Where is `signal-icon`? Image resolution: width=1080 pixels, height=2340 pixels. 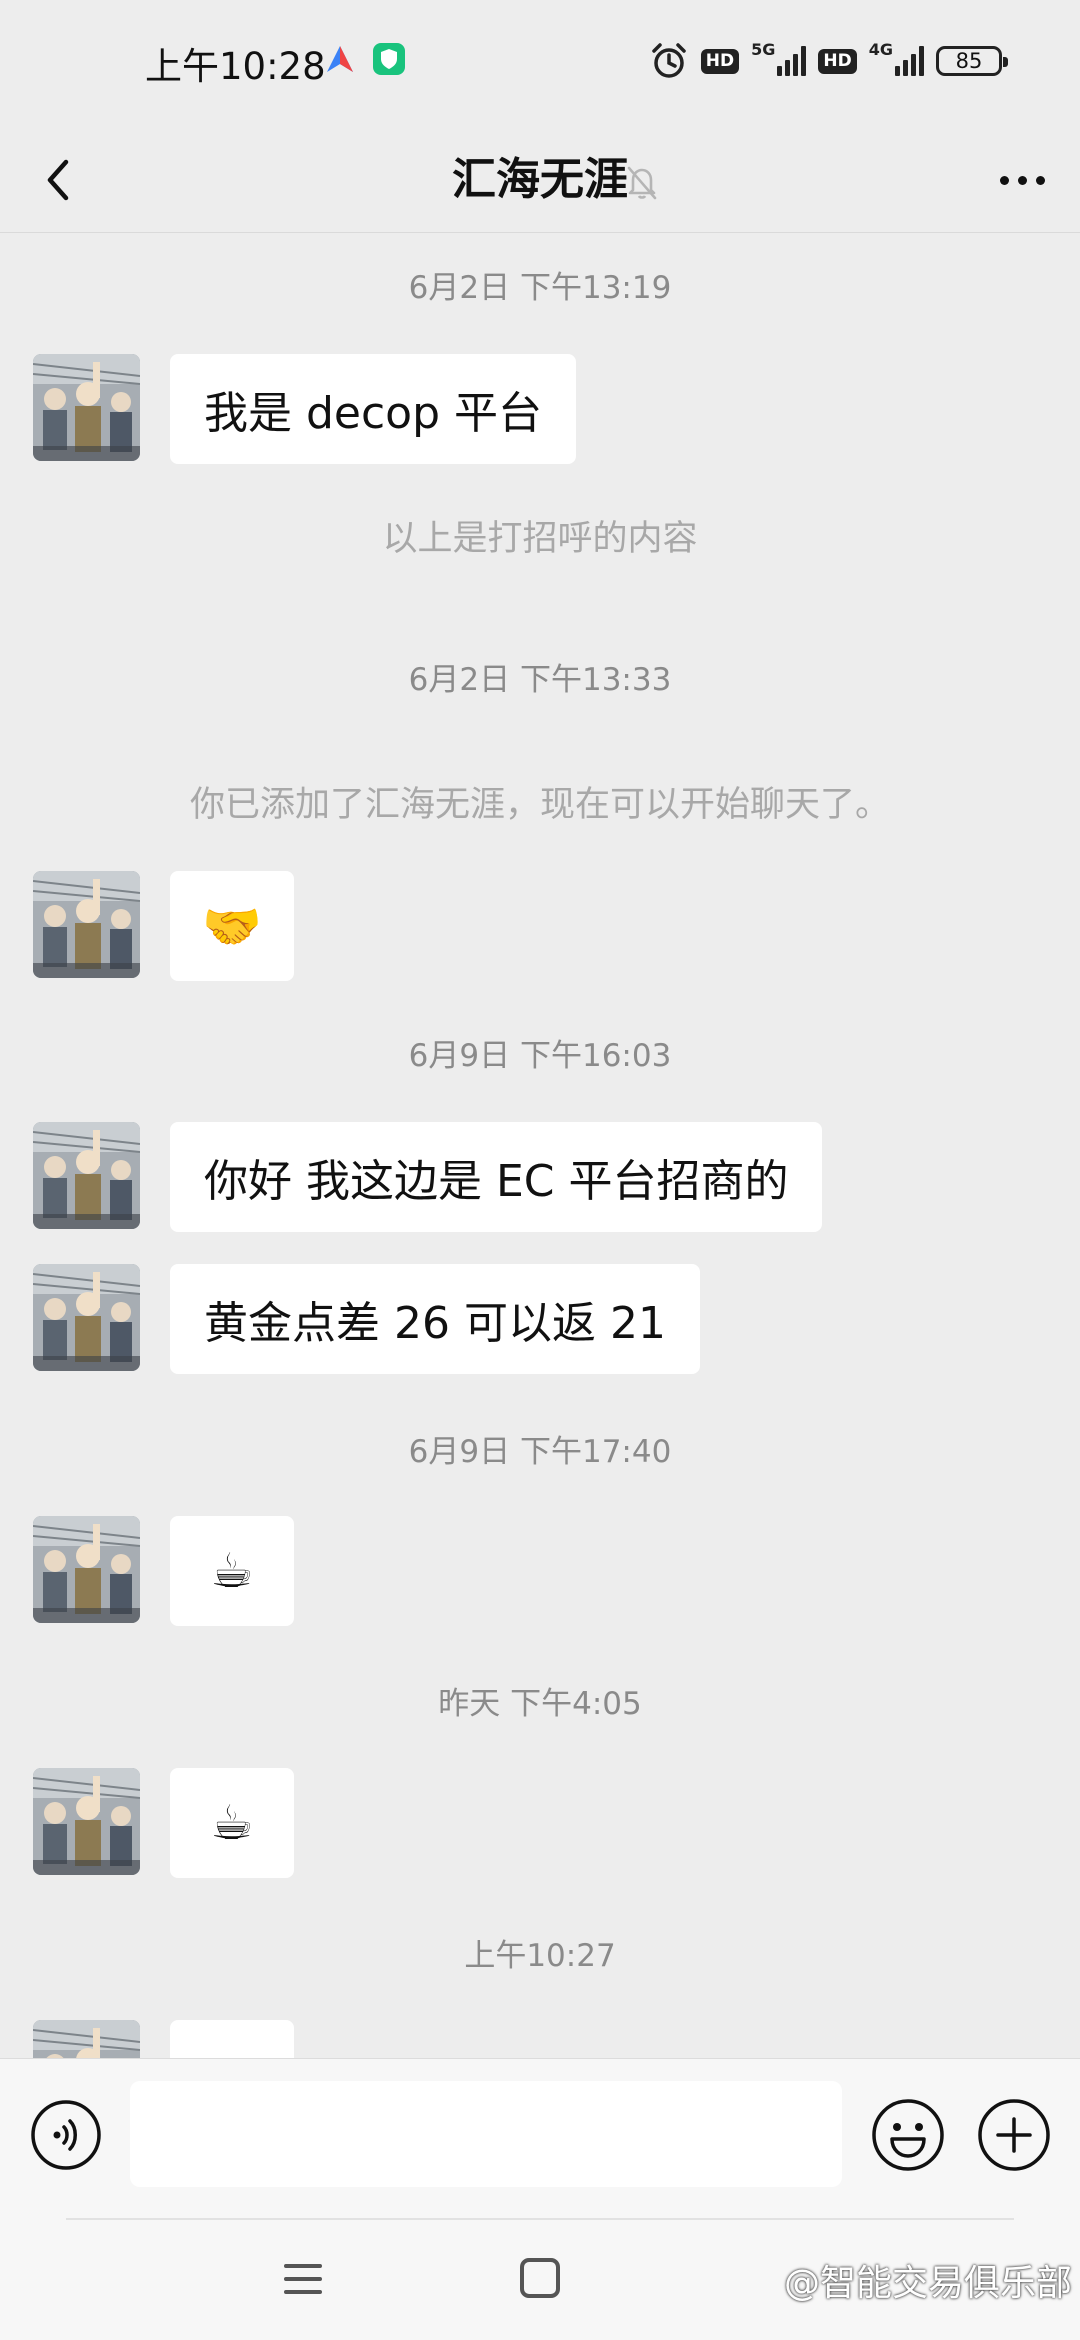 signal-icon is located at coordinates (792, 61).